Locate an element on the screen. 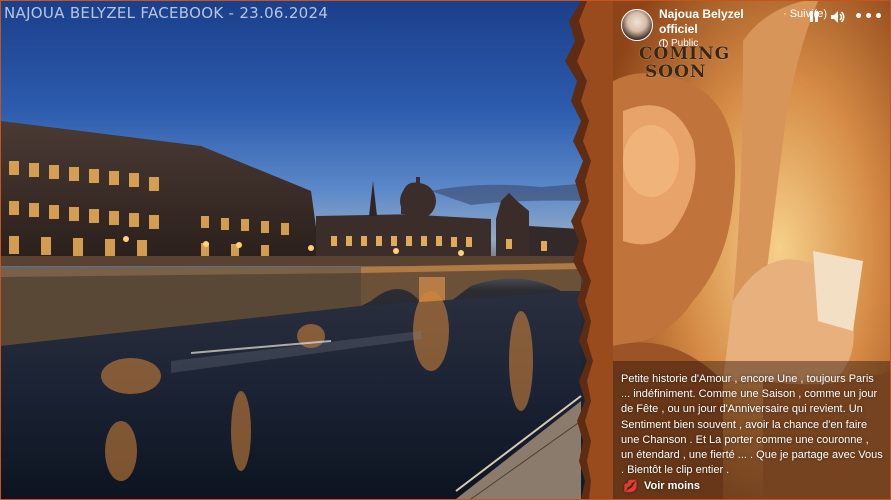 Image resolution: width=891 pixels, height=500 pixels. author-avatar is located at coordinates (637, 25).